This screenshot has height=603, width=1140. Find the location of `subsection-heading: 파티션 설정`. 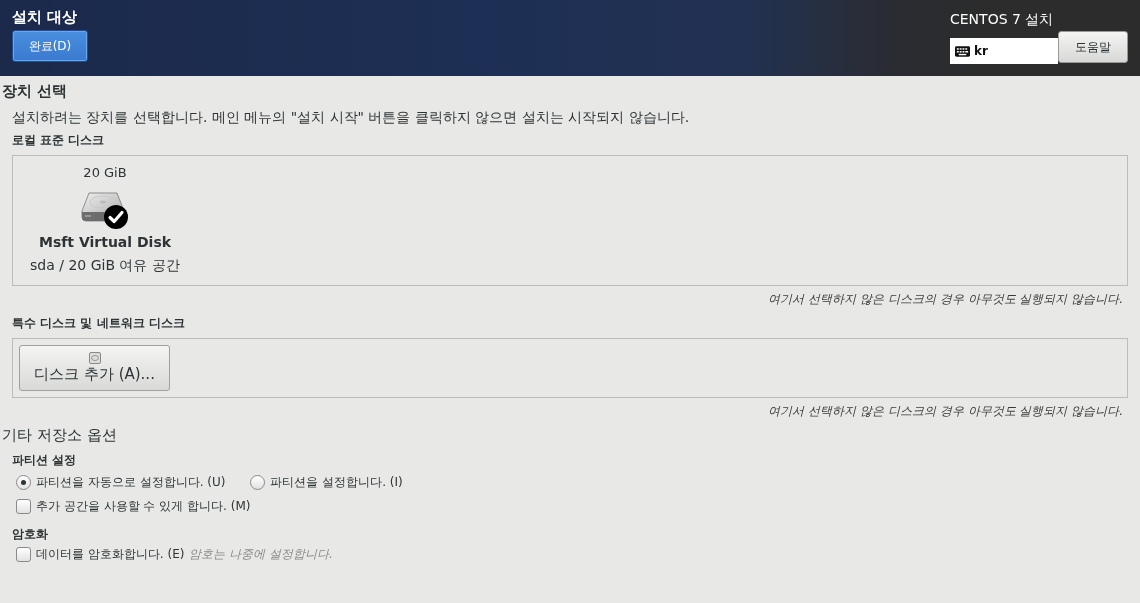

subsection-heading: 파티션 설정 is located at coordinates (44, 460).